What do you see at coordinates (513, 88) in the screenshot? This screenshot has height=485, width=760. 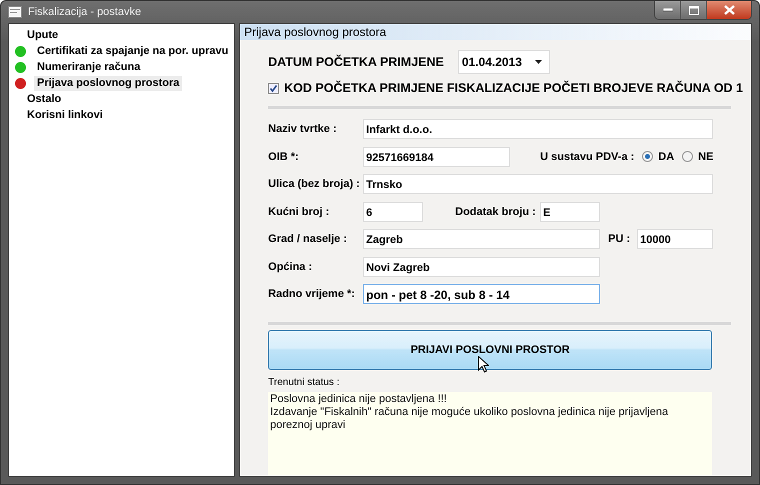 I see `checkbox-label: KOD POČETKA PRIMJENE FISKALIZACIJE POČETI BROJEVE RAČUNA OD 1` at bounding box center [513, 88].